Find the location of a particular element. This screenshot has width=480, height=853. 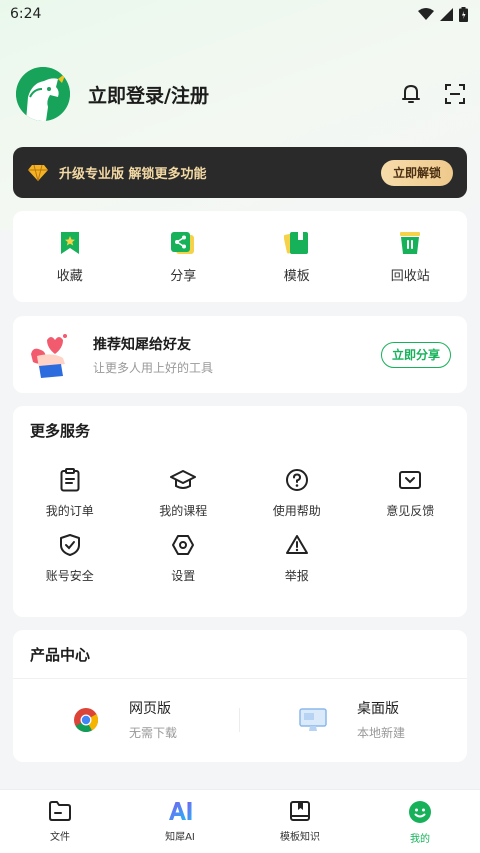

products-title: 产品中心 is located at coordinates (60, 655).